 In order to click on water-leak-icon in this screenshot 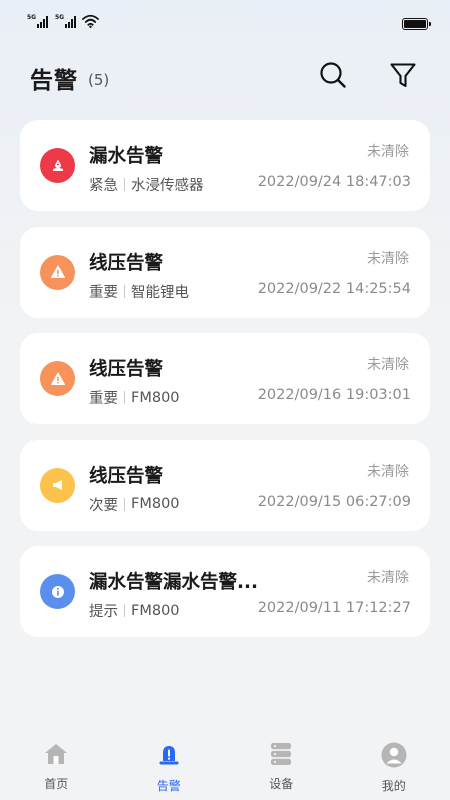, I will do `click(57, 165)`.